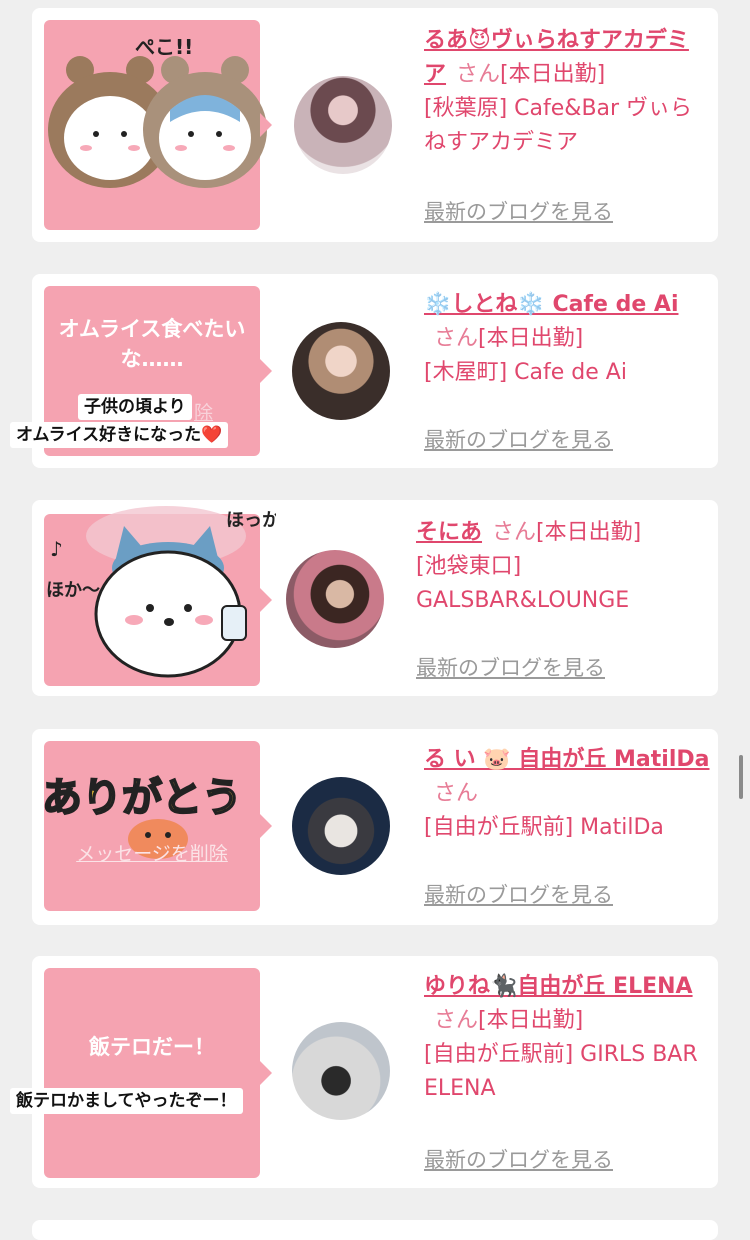 The width and height of the screenshot is (750, 1240). I want to click on bear-hood-sticker: ぺこ!!, so click(157, 111).